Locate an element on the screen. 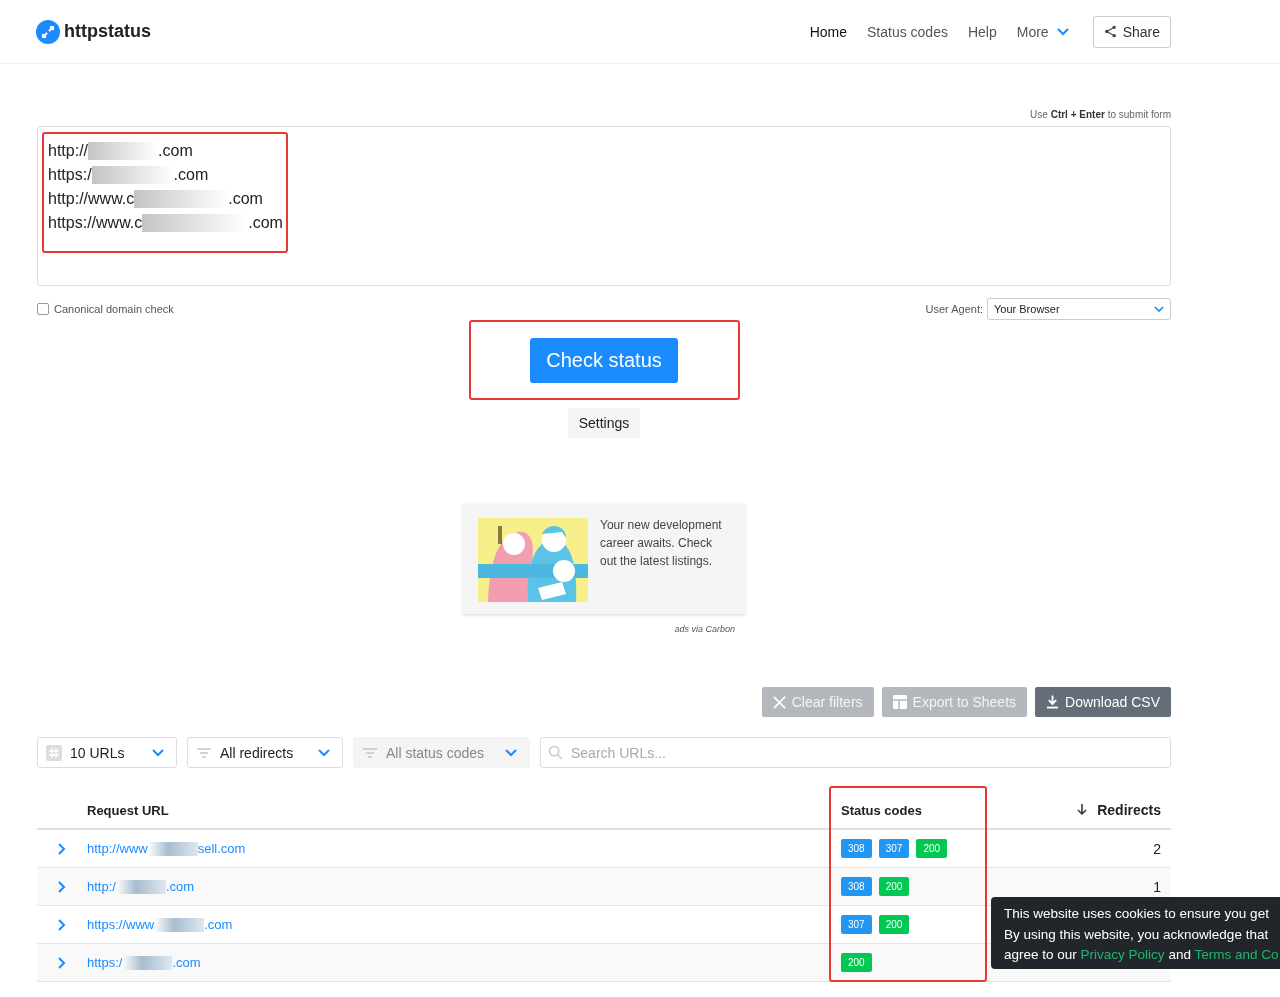 This screenshot has height=997, width=1280. settings-button: Settings is located at coordinates (604, 423).